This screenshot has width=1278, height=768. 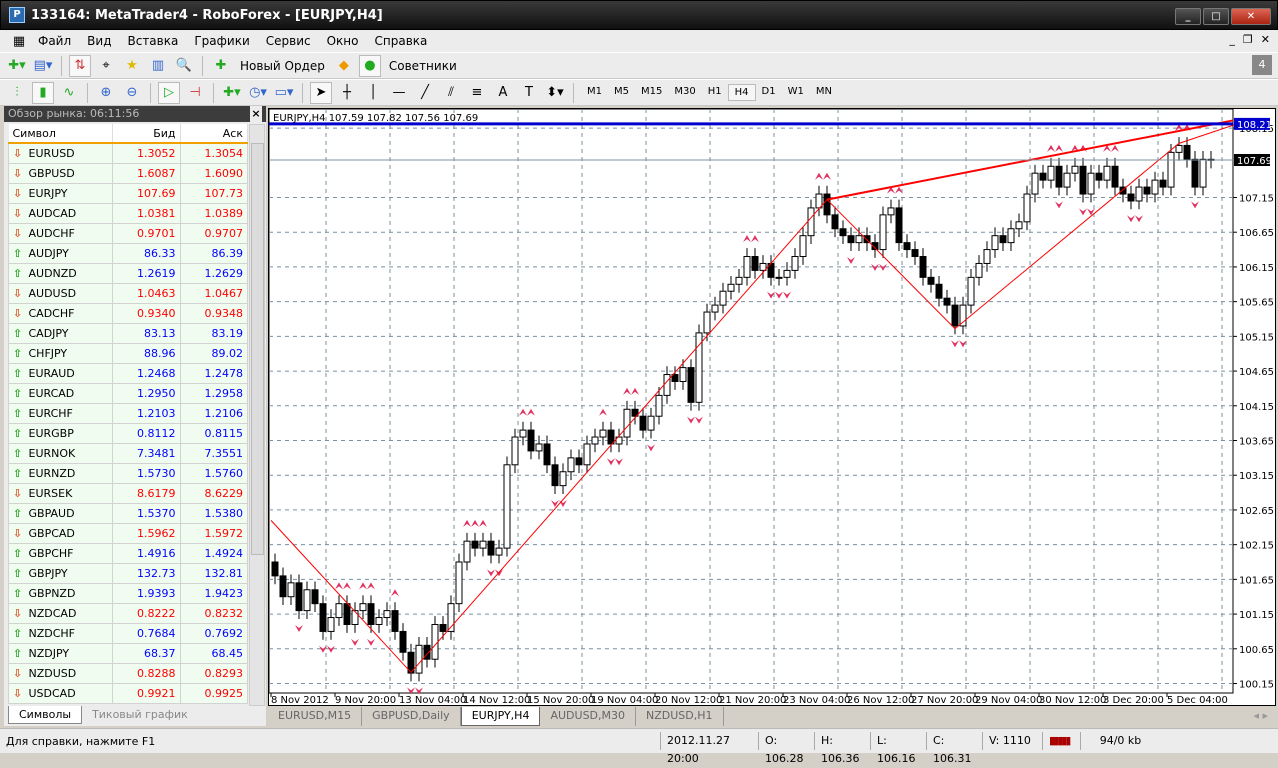 What do you see at coordinates (17, 93) in the screenshot?
I see `bar-chart-icon: ⫶` at bounding box center [17, 93].